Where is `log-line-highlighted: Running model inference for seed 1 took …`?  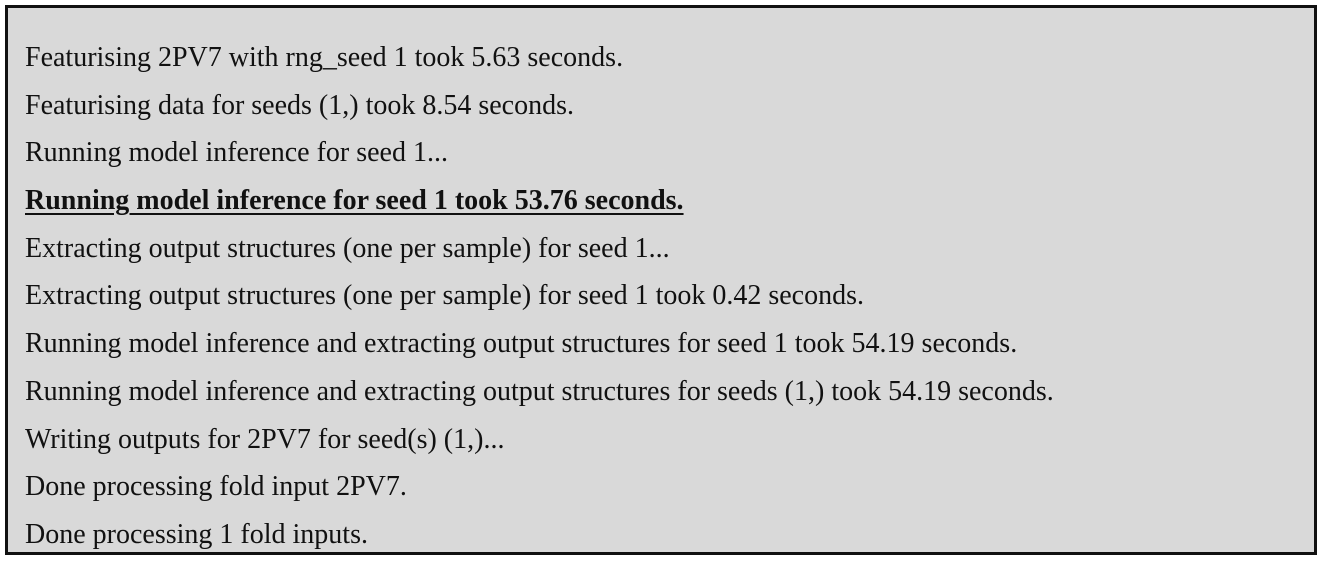 log-line-highlighted: Running model inference for seed 1 took … is located at coordinates (354, 201).